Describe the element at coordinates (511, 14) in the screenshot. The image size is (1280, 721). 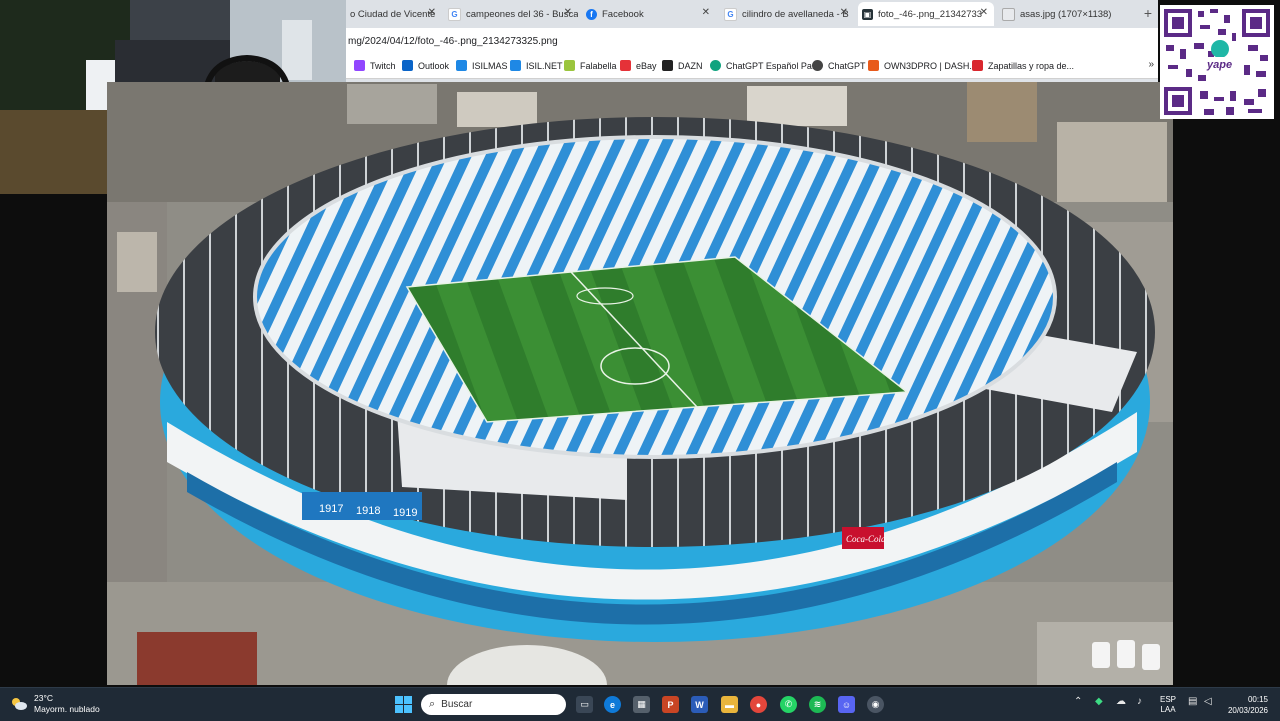
I see `tab-campeones-del-36: G campeones del 36 - Busca ✕` at that location.